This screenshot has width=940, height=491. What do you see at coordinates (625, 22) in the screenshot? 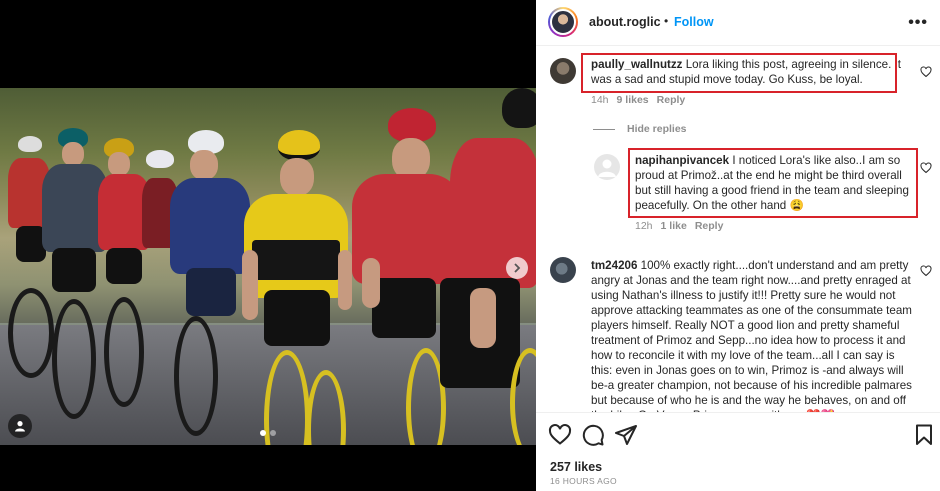
I see `author-username: about.roglic` at bounding box center [625, 22].